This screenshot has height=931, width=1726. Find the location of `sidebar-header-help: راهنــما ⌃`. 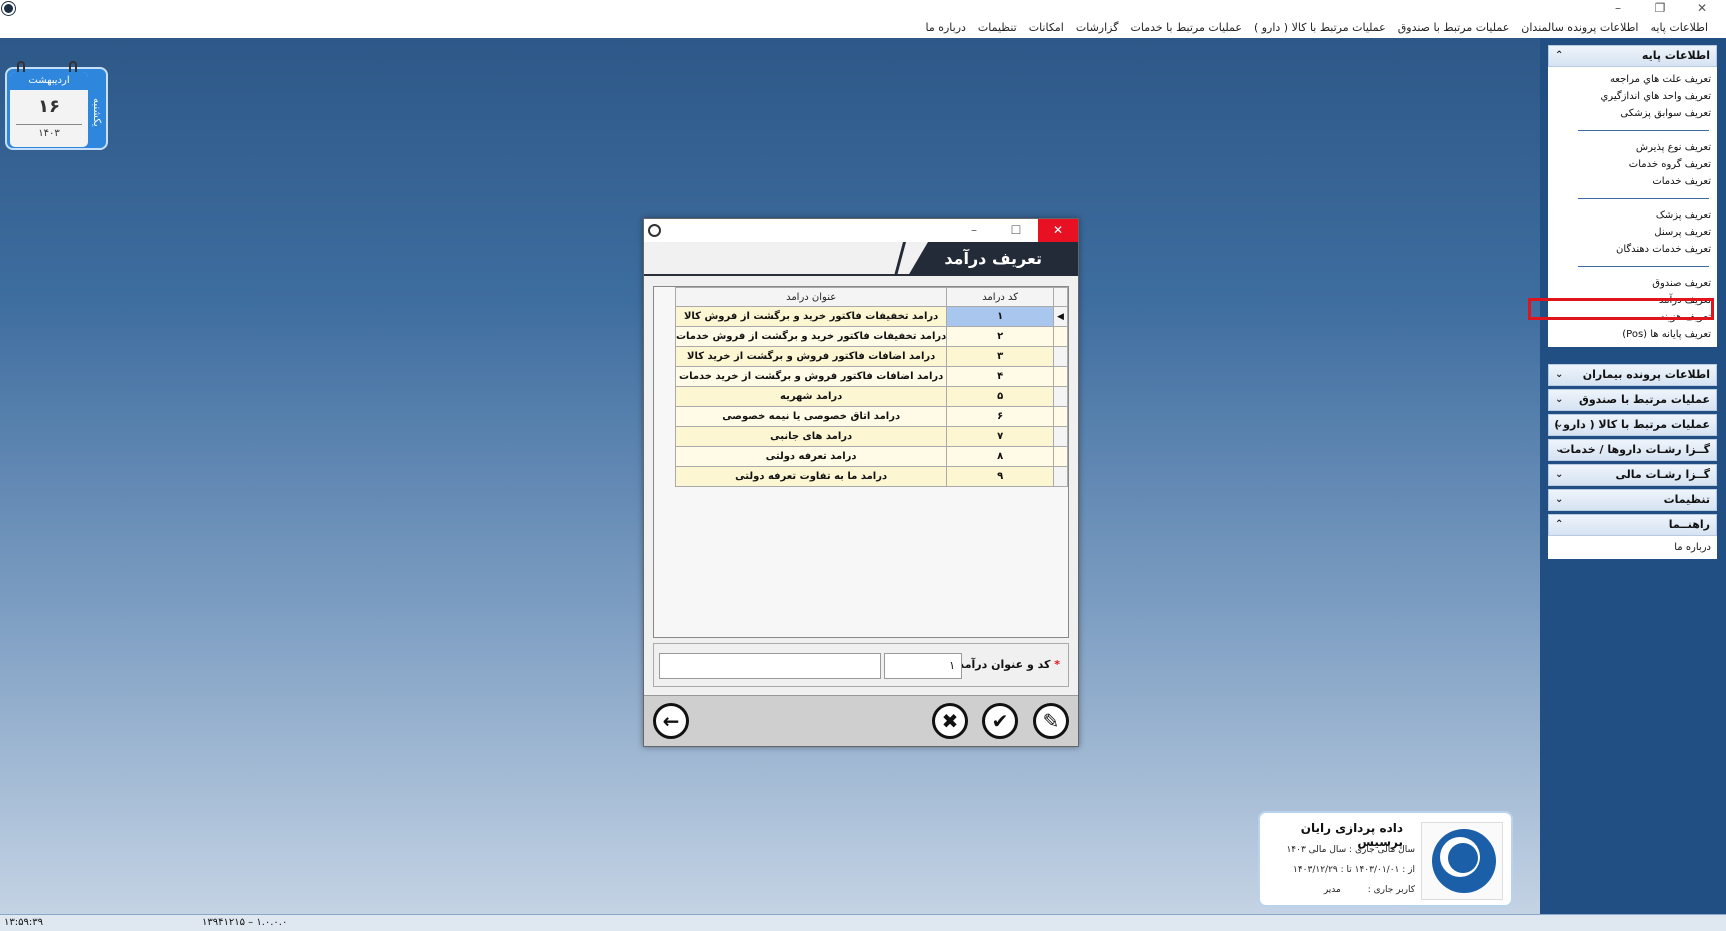

sidebar-header-help: راهنــما ⌃ is located at coordinates (1632, 525).